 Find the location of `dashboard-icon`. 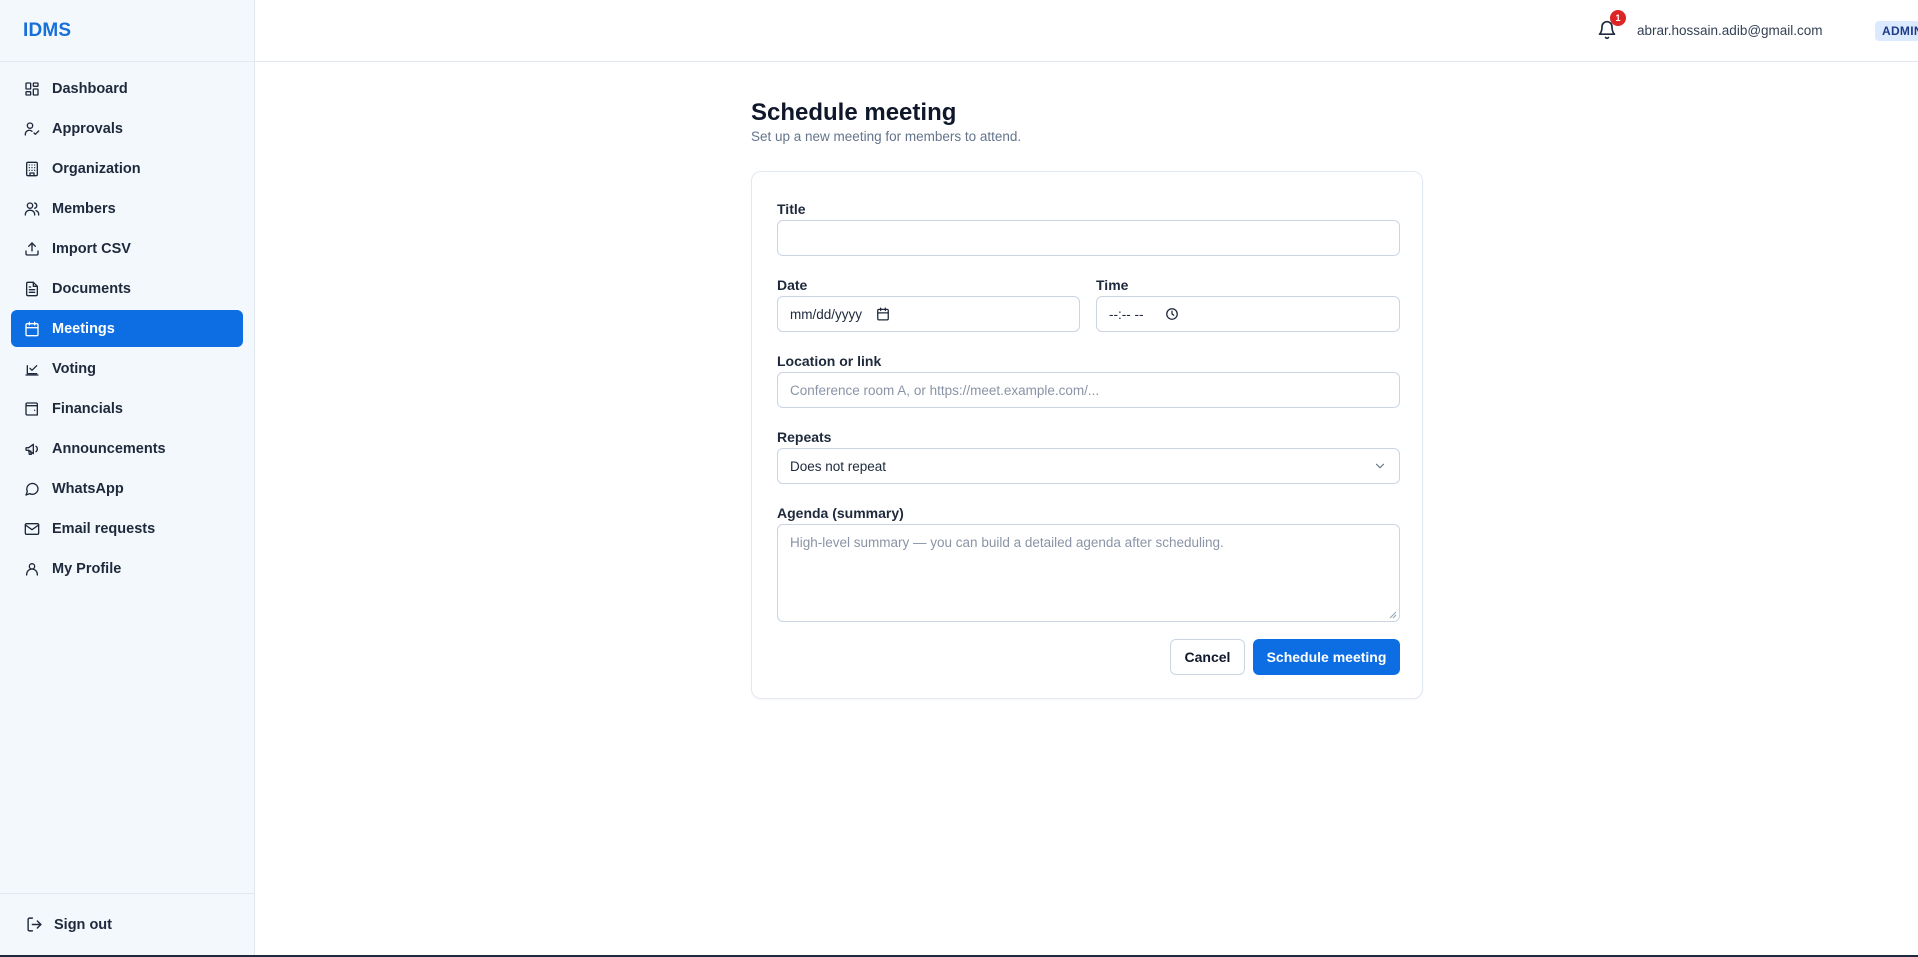

dashboard-icon is located at coordinates (32, 88).